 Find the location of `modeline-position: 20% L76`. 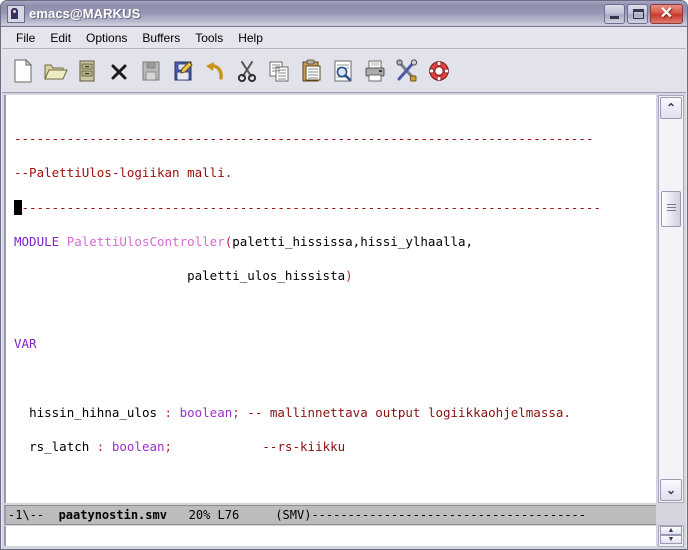

modeline-position: 20% L76 is located at coordinates (221, 515).